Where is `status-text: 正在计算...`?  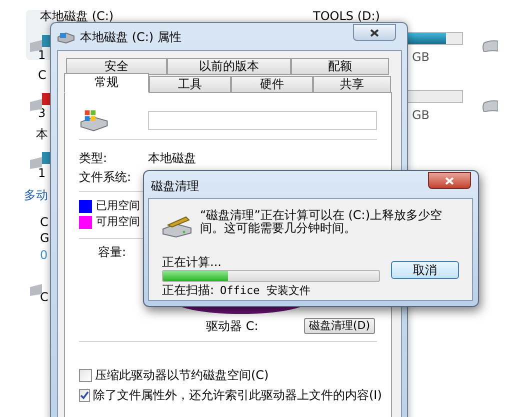 status-text: 正在计算... is located at coordinates (192, 262).